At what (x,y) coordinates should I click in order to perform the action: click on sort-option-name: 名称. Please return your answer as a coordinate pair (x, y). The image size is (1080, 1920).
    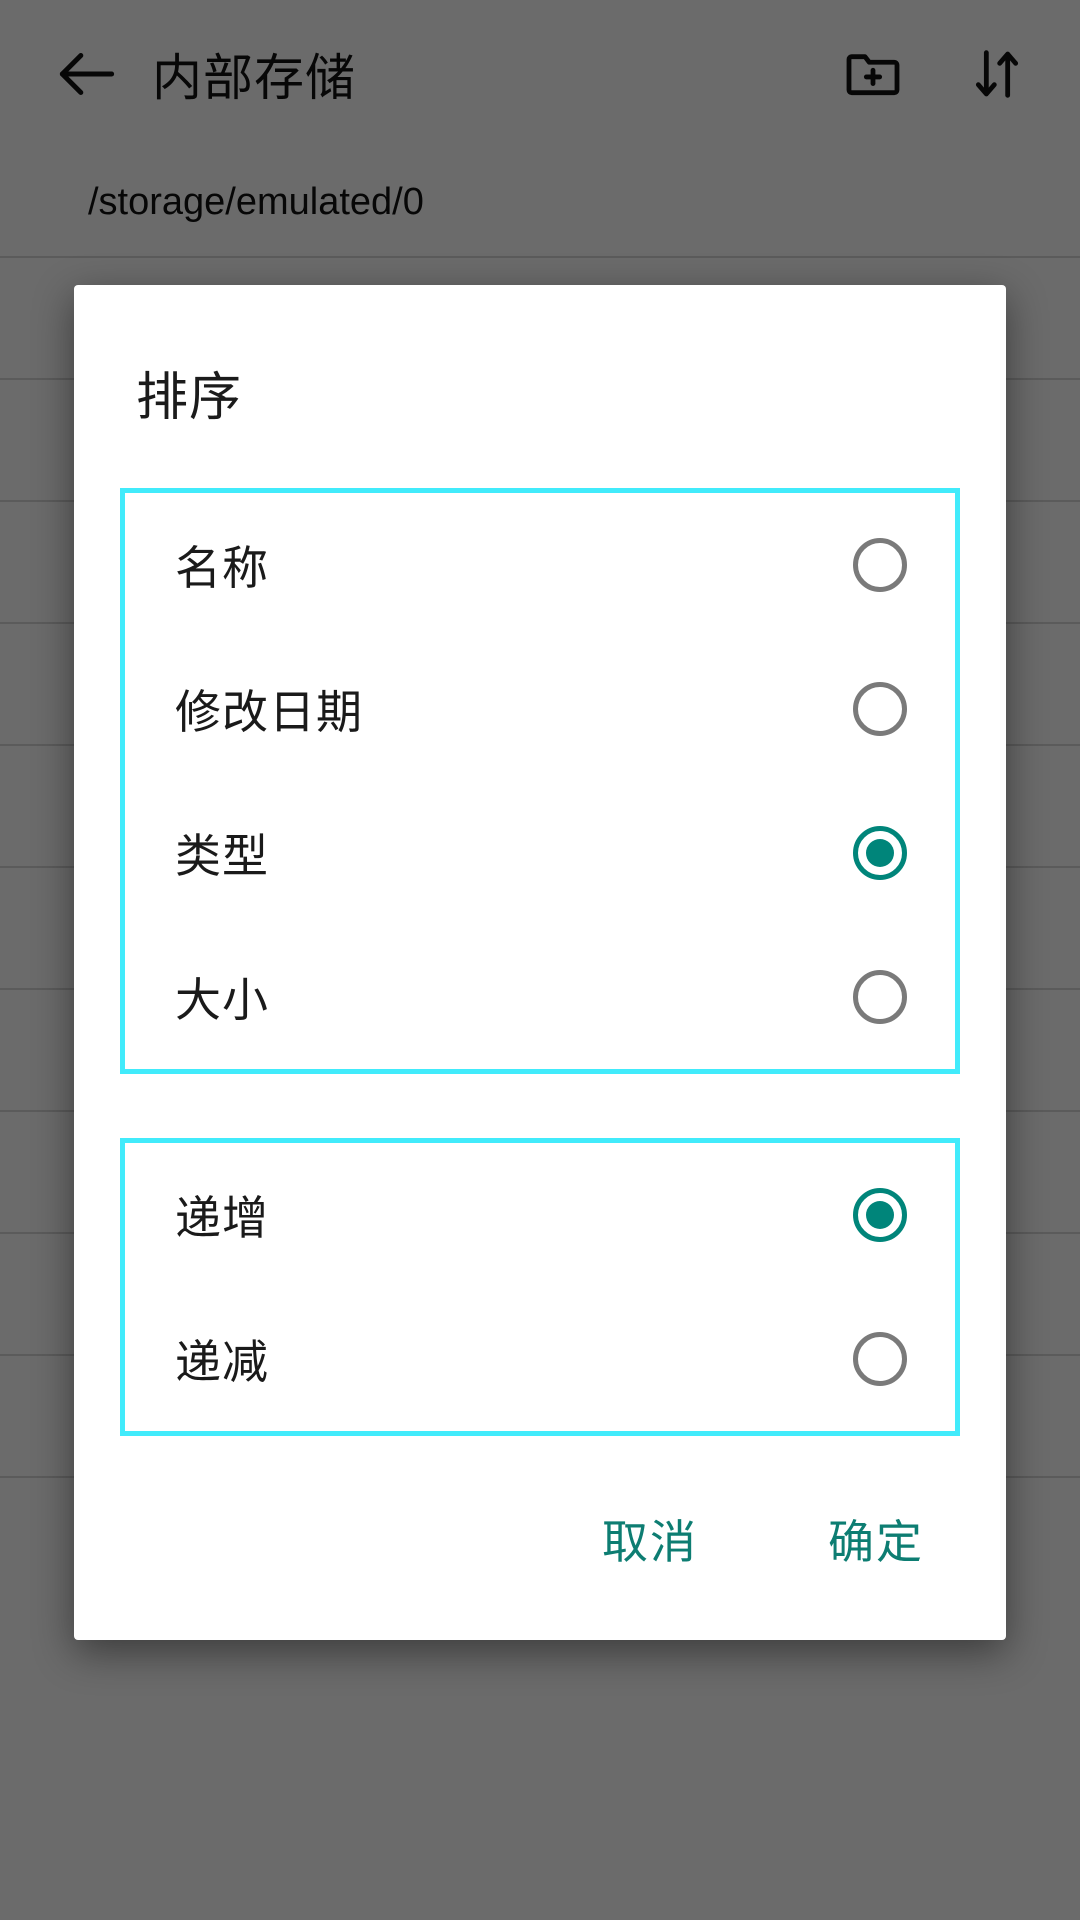
    Looking at the image, I should click on (540, 565).